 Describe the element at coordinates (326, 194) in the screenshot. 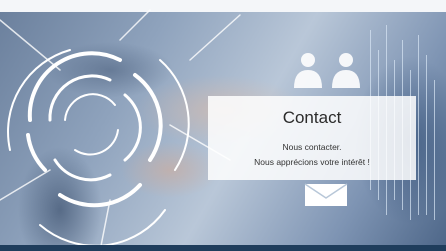

I see `envelope-icon` at that location.